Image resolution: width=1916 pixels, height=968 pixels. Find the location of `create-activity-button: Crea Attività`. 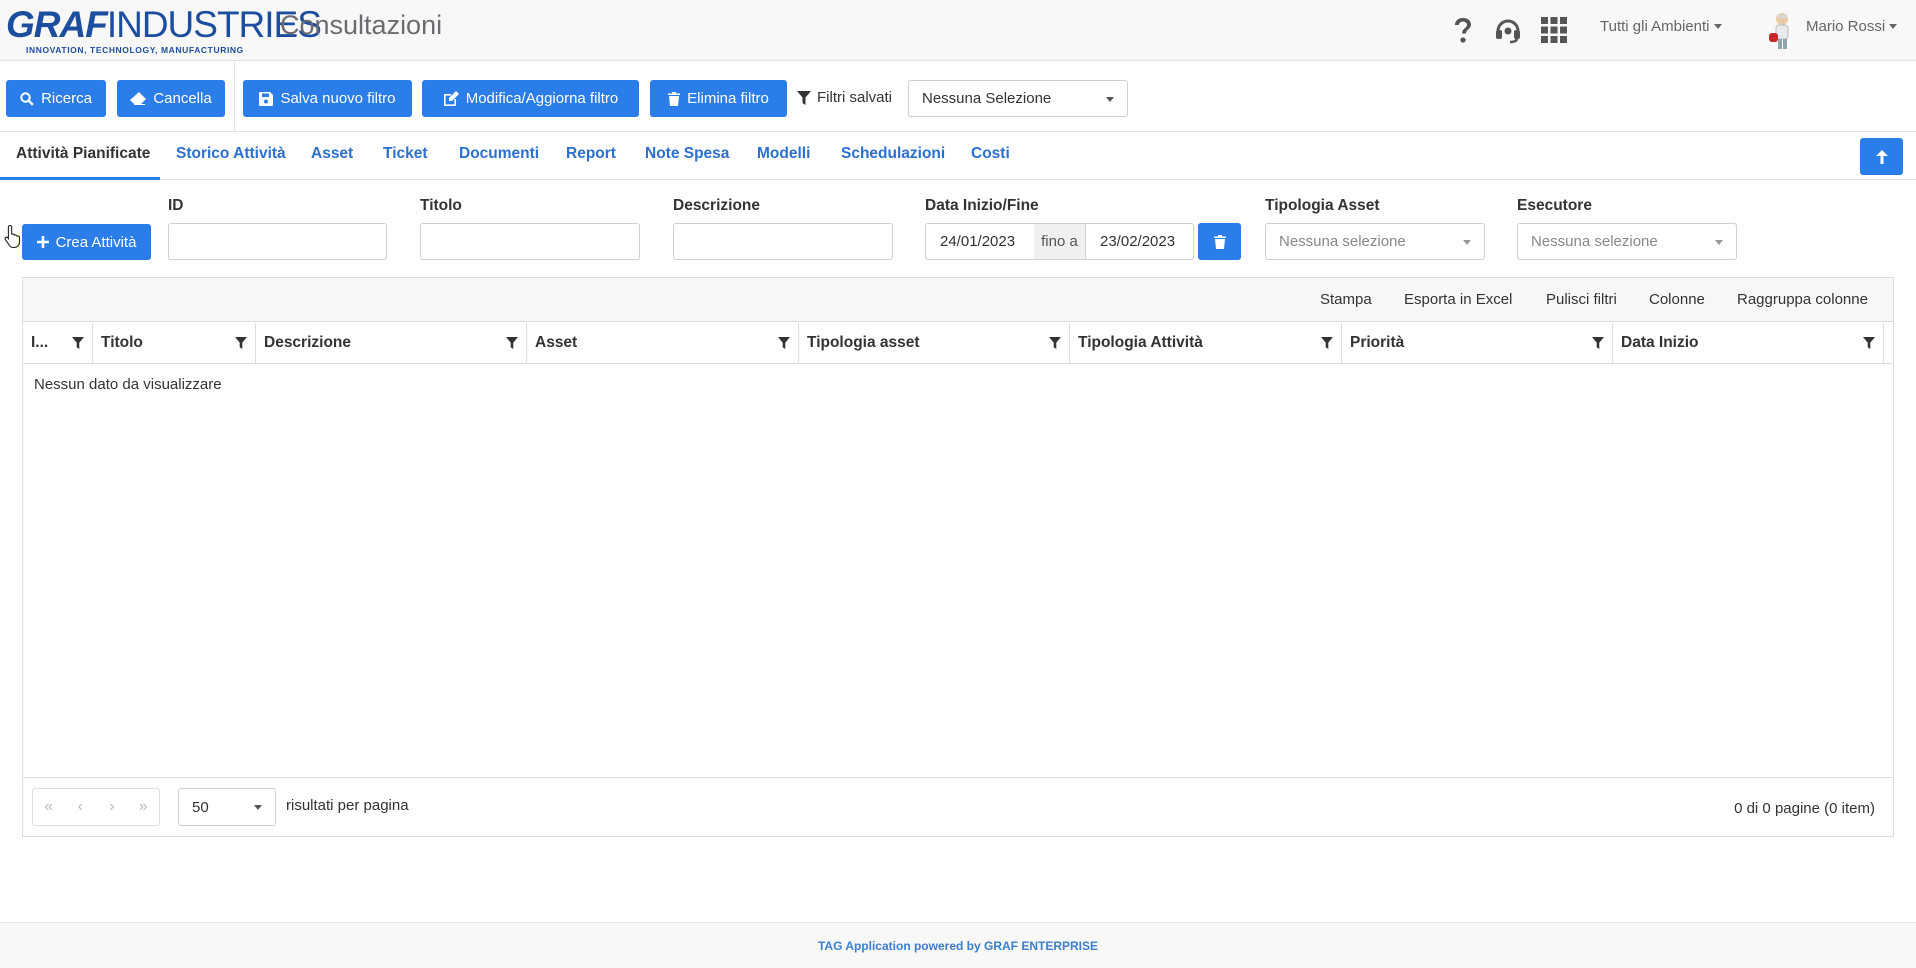

create-activity-button: Crea Attività is located at coordinates (86, 242).